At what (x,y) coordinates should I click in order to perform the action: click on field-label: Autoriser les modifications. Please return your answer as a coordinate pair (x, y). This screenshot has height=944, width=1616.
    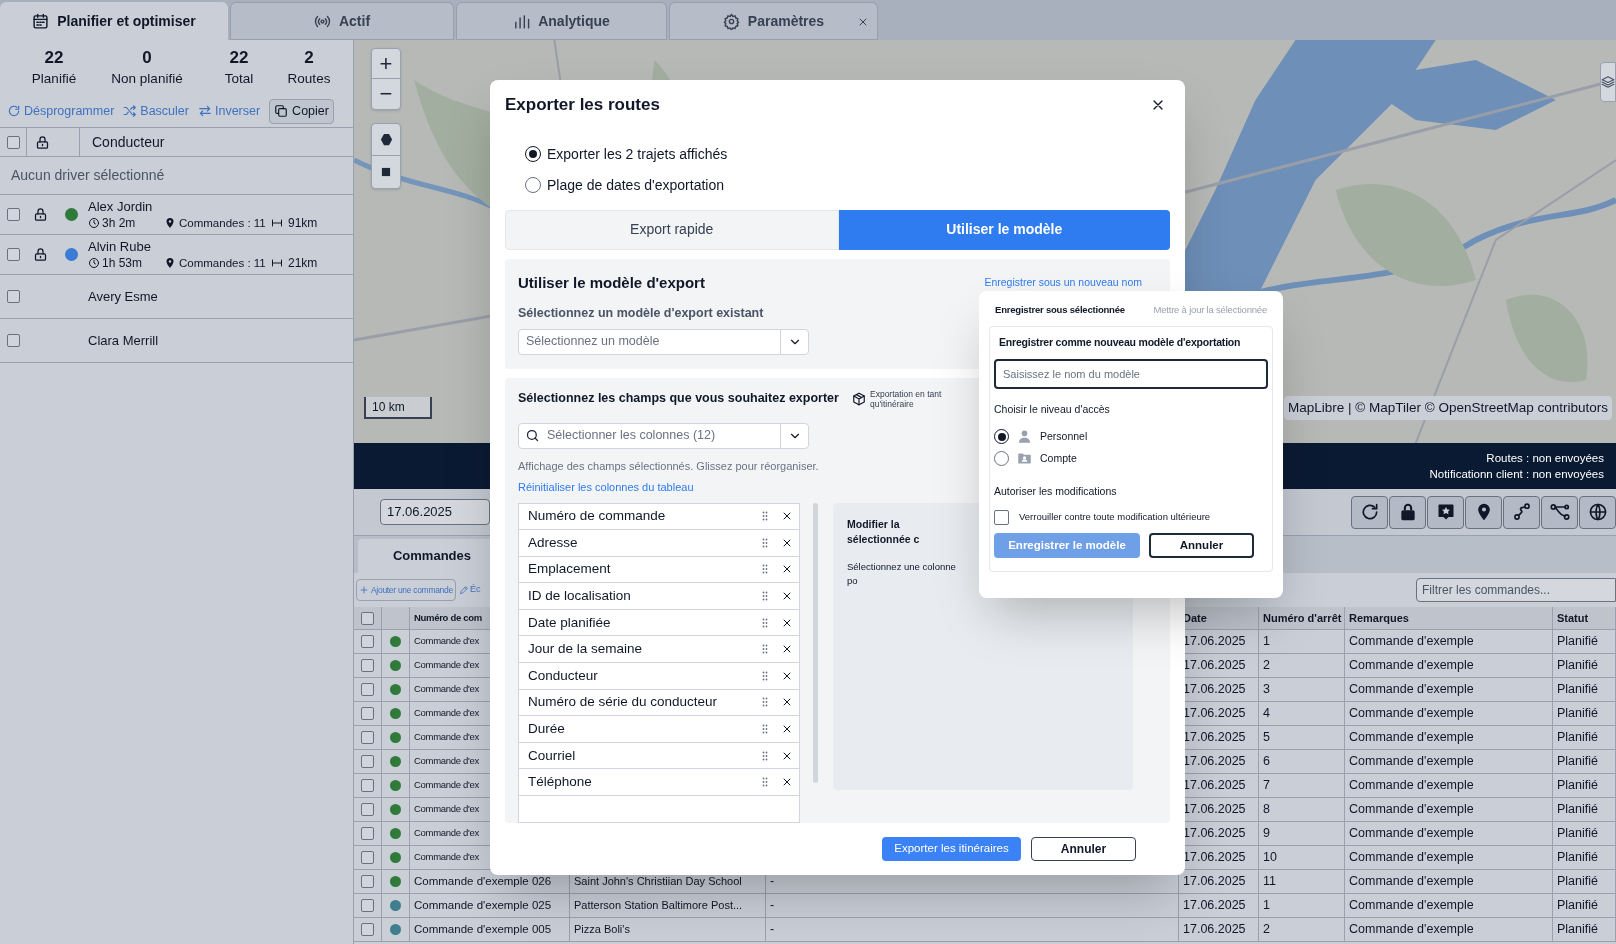
    Looking at the image, I should click on (1055, 492).